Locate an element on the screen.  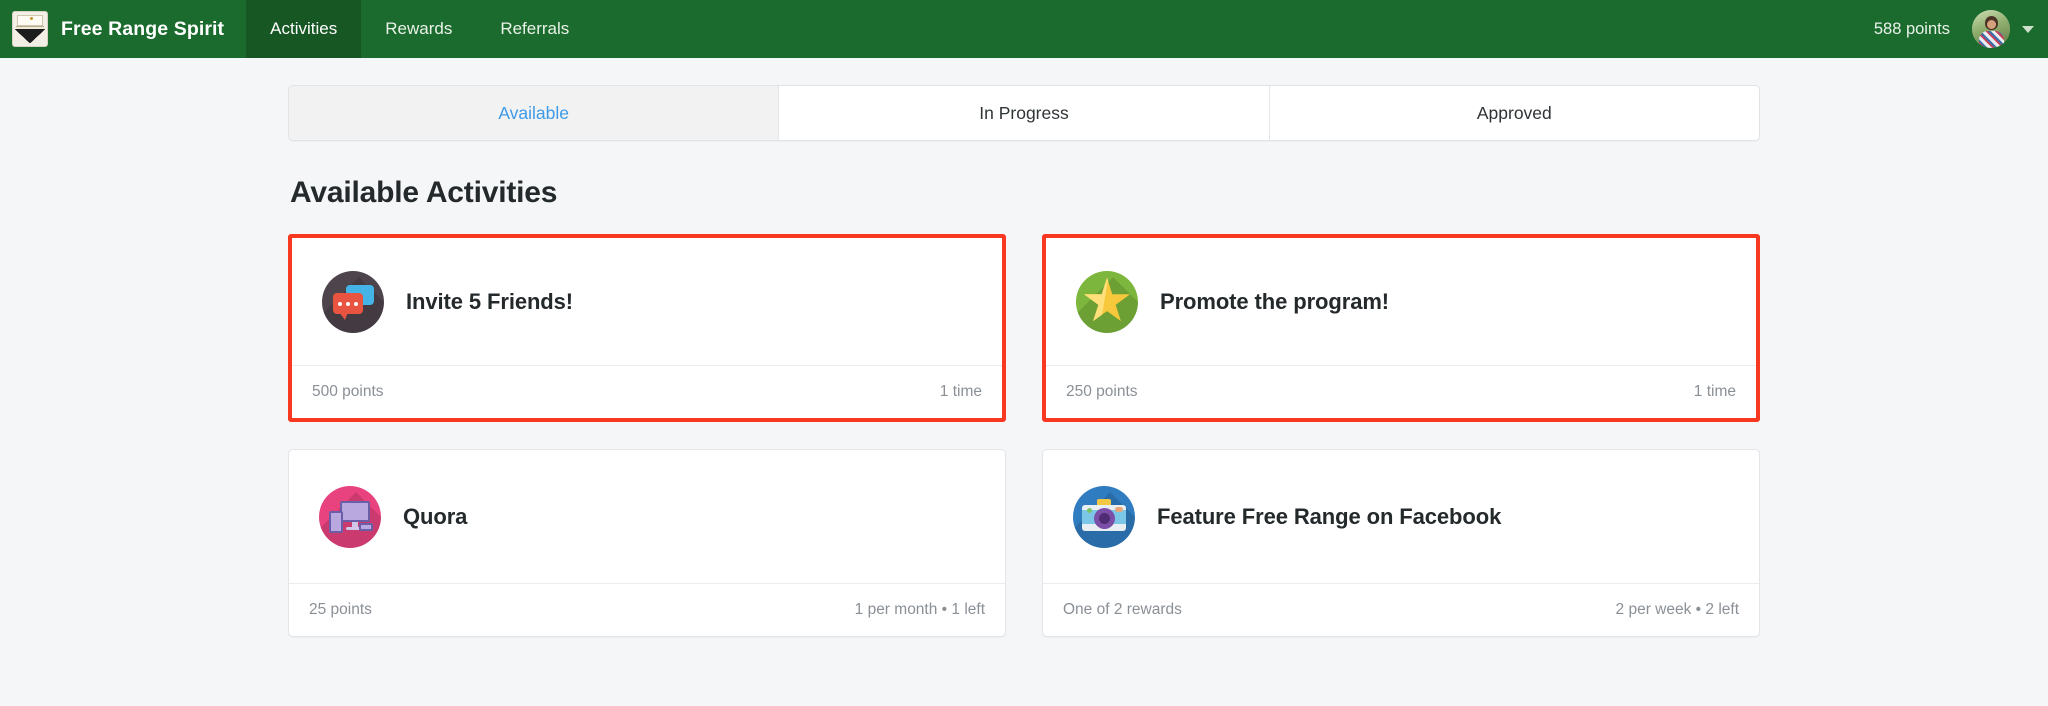
navbar-right: 588 points is located at coordinates (1950, 29).